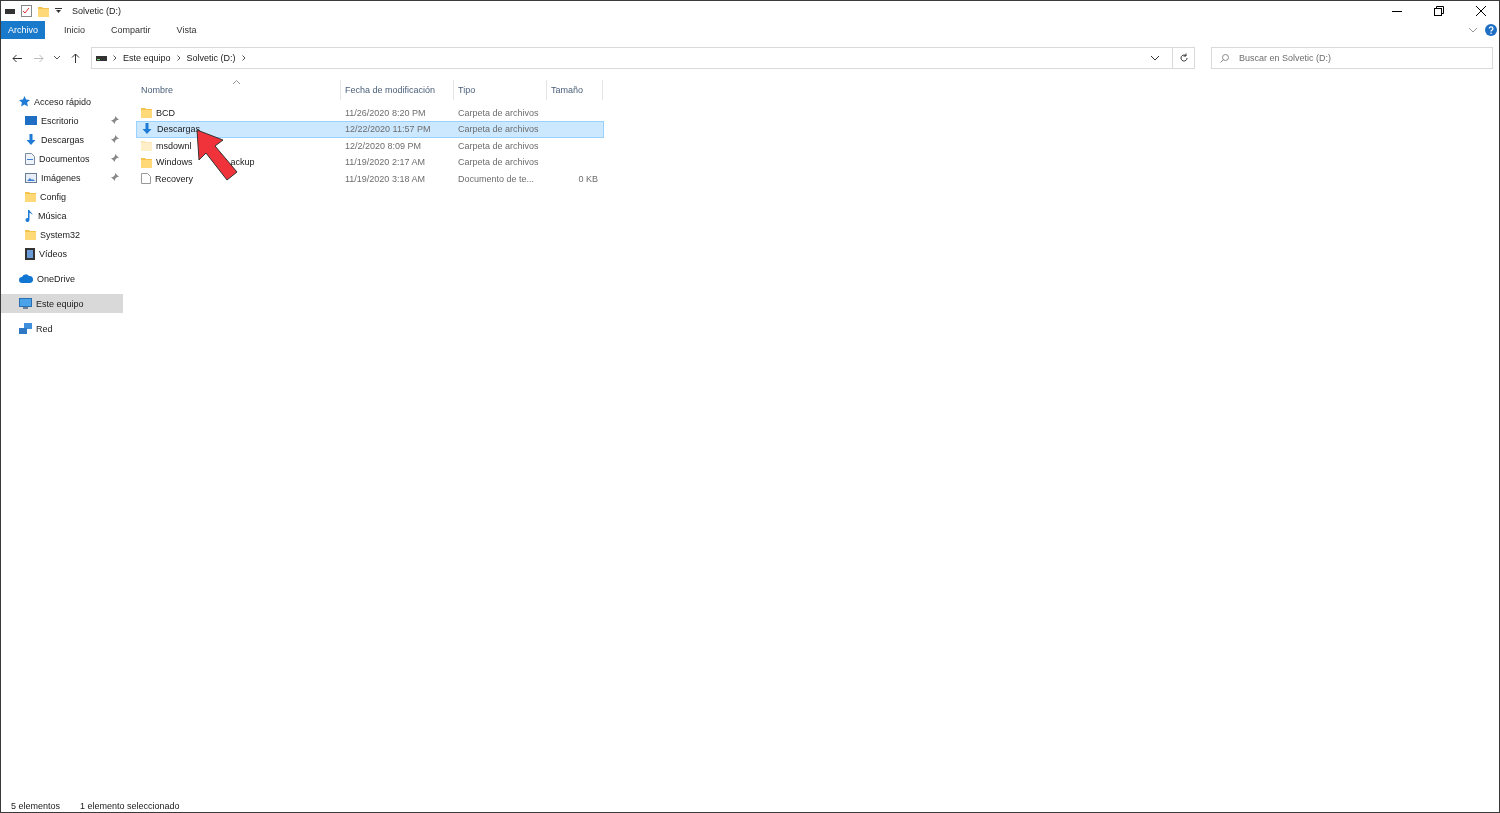  Describe the element at coordinates (1439, 11) in the screenshot. I see `restore-icon` at that location.